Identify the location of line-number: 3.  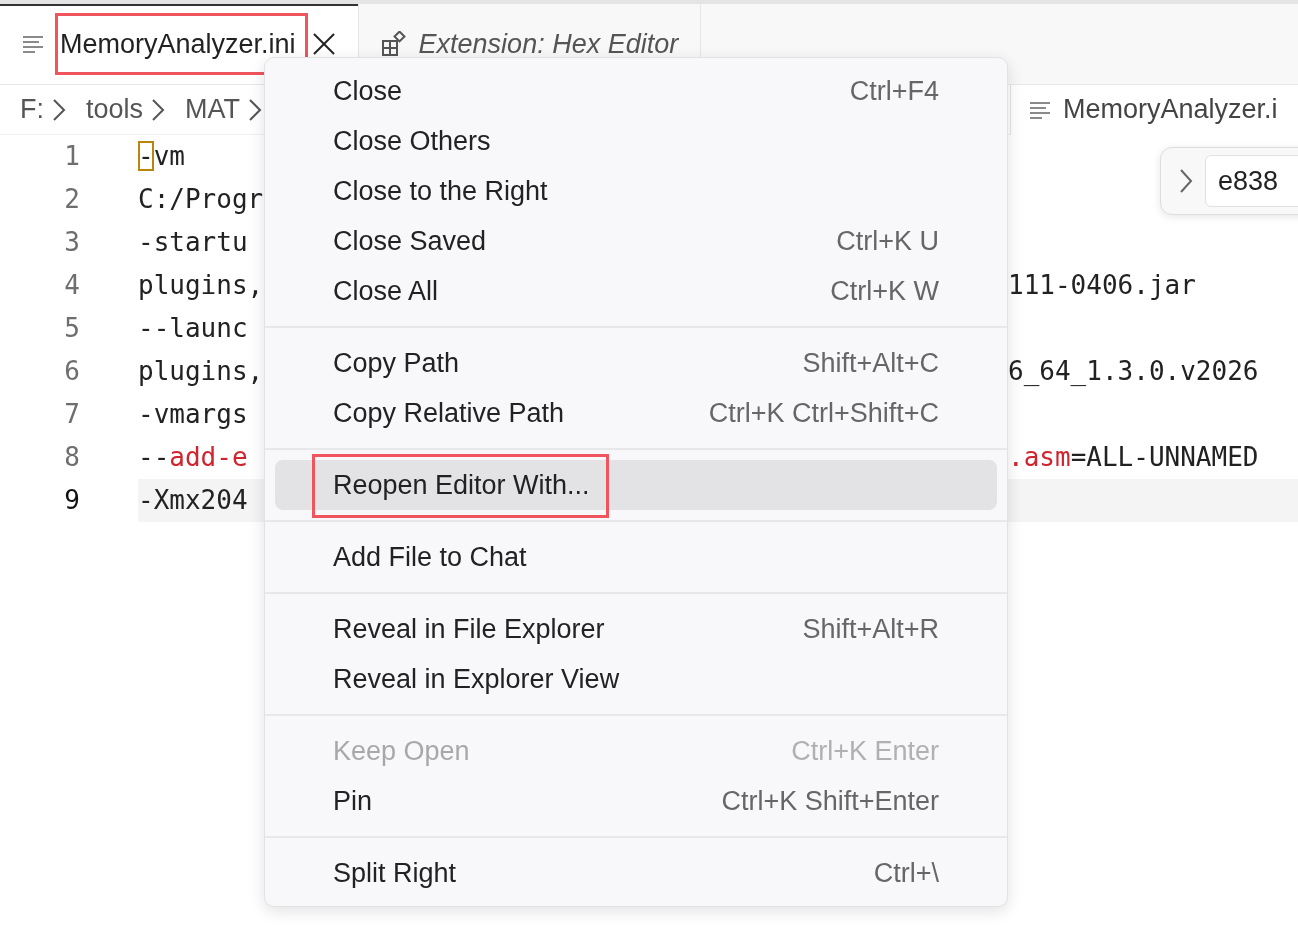
(72, 242).